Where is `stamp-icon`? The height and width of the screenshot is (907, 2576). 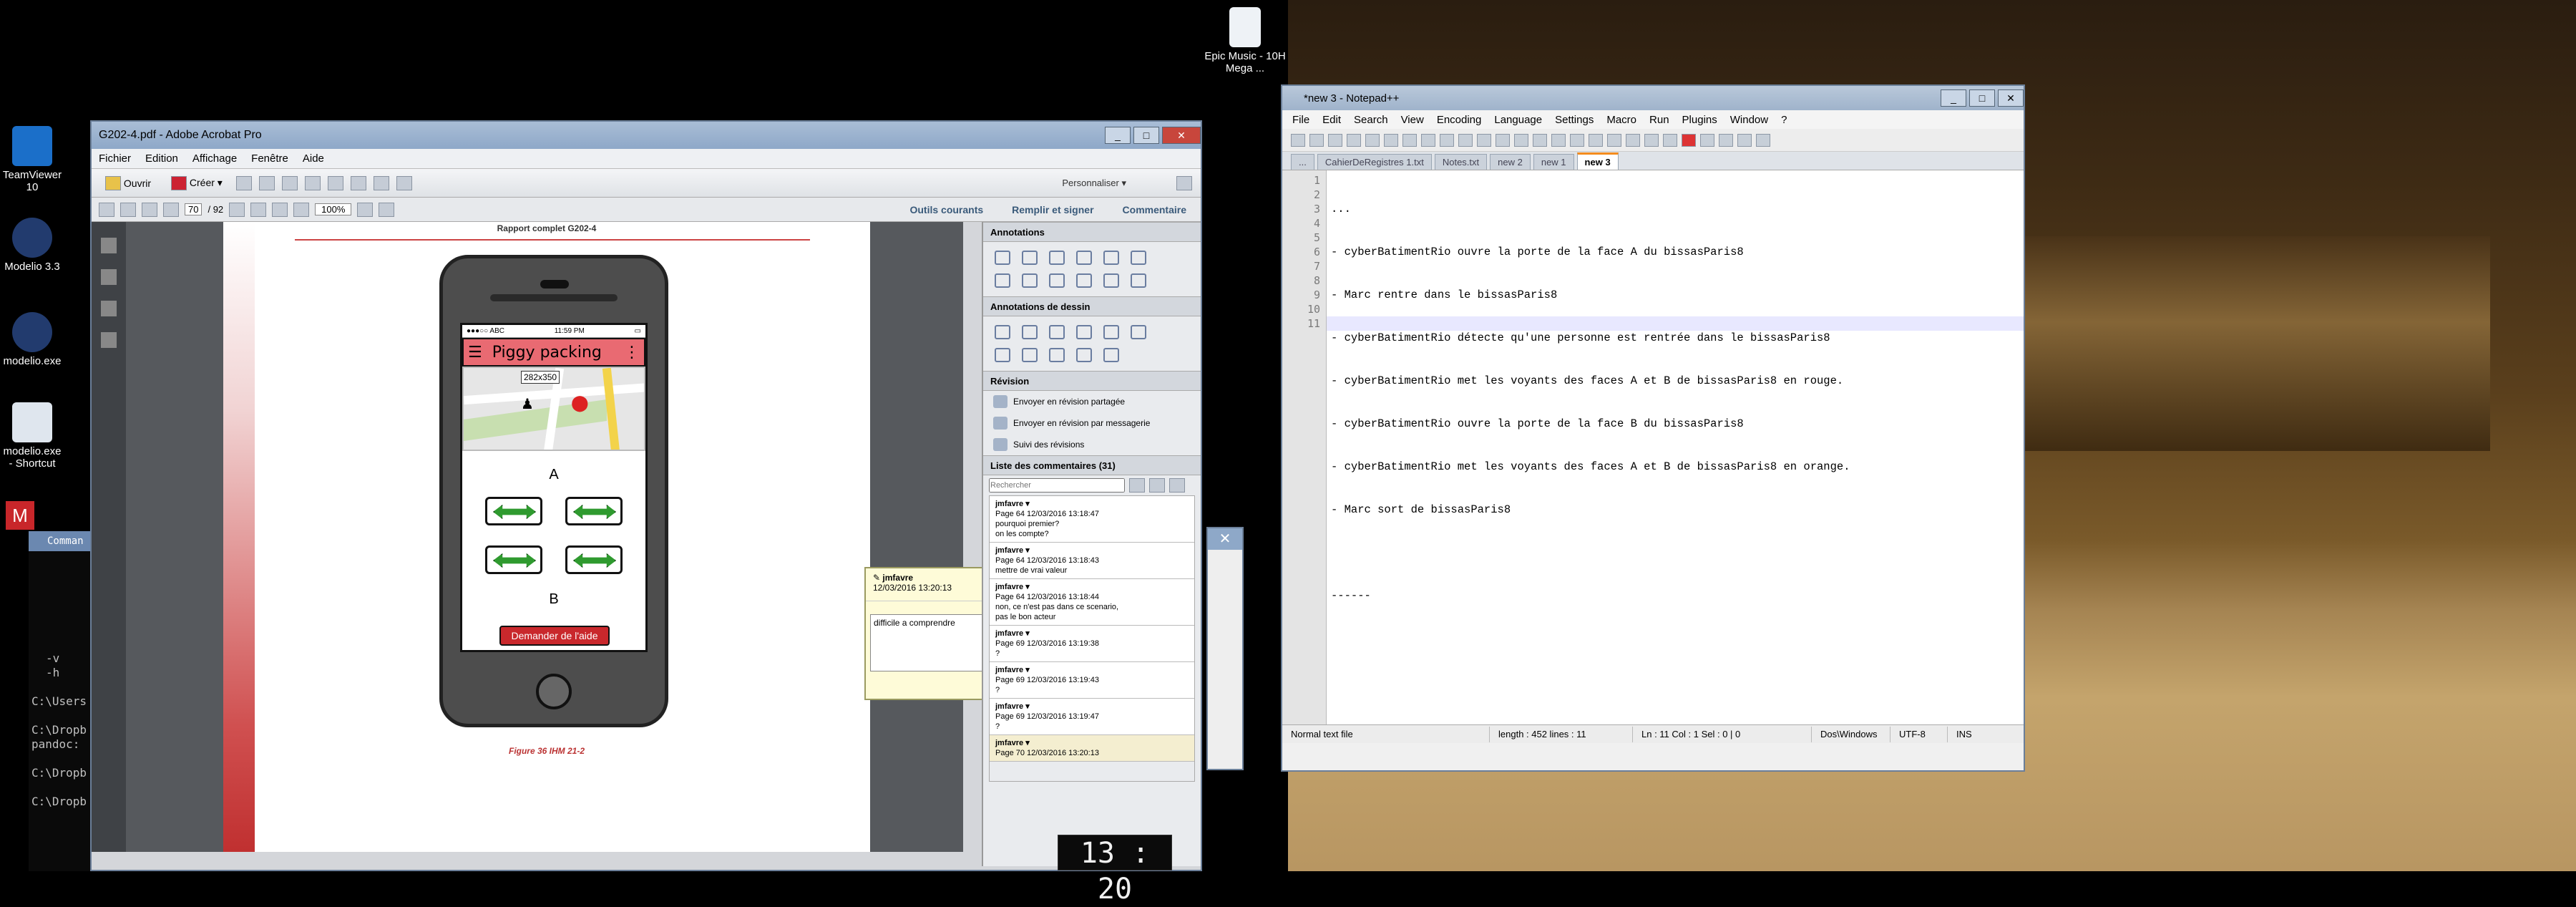 stamp-icon is located at coordinates (1084, 258).